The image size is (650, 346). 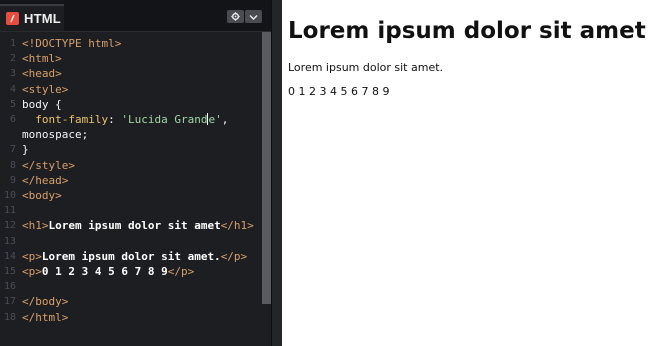 I want to click on code-token: ,, so click(x=225, y=119).